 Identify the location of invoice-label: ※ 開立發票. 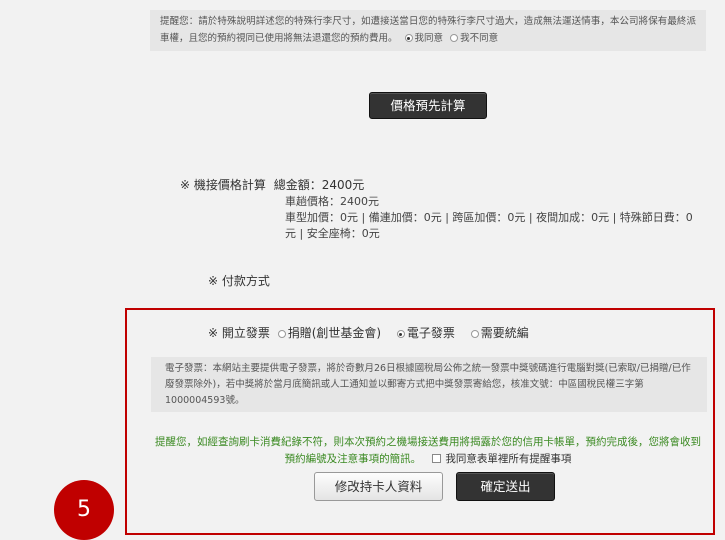
(239, 333).